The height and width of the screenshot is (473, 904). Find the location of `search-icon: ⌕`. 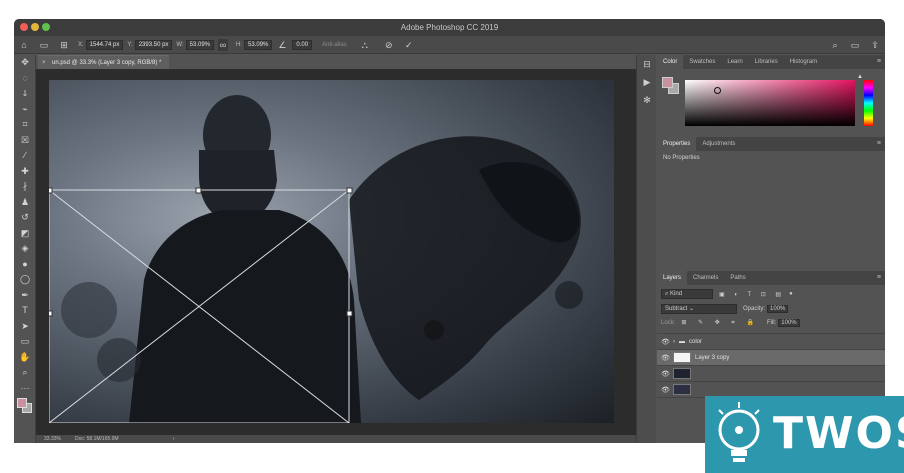

search-icon: ⌕ is located at coordinates (835, 45).